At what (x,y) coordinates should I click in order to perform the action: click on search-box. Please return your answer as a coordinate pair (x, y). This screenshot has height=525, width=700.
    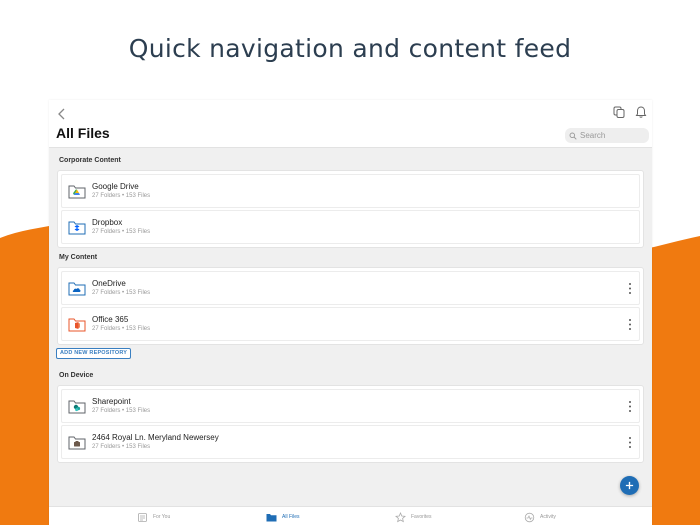
    Looking at the image, I should click on (607, 135).